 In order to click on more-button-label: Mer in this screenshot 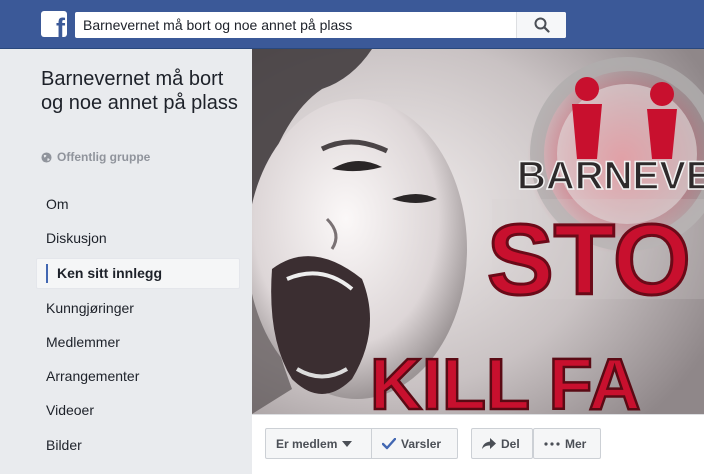, I will do `click(576, 443)`.